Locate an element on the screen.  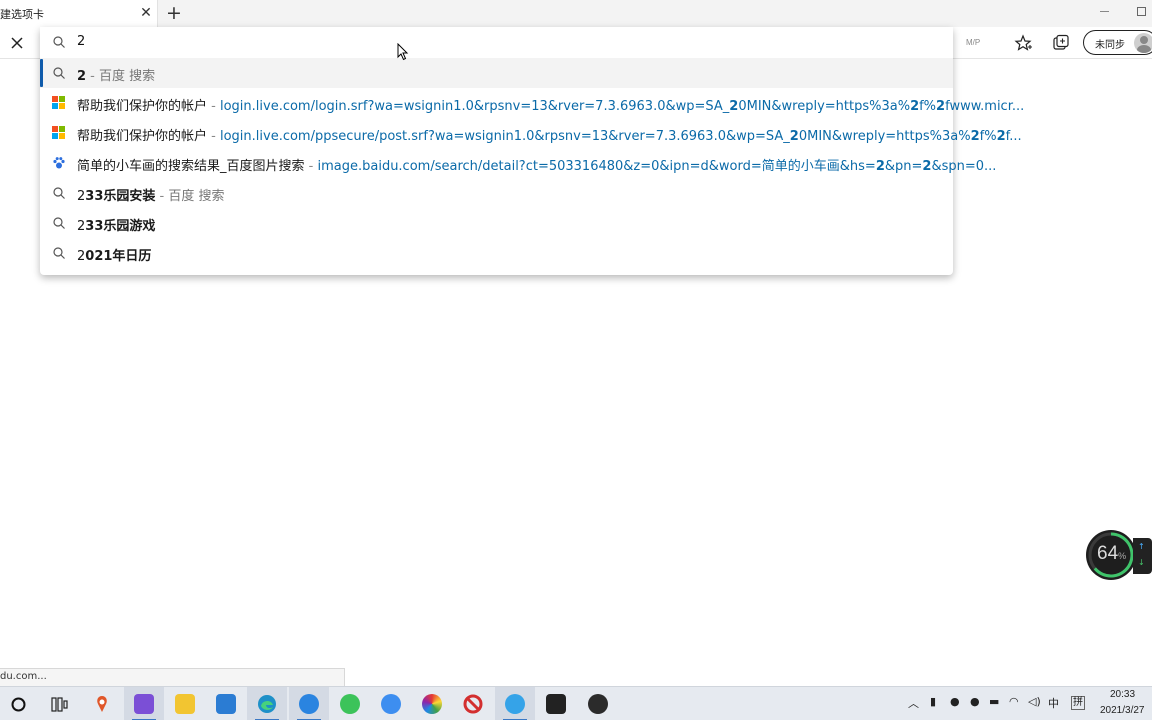
obs-icon is located at coordinates (598, 704).